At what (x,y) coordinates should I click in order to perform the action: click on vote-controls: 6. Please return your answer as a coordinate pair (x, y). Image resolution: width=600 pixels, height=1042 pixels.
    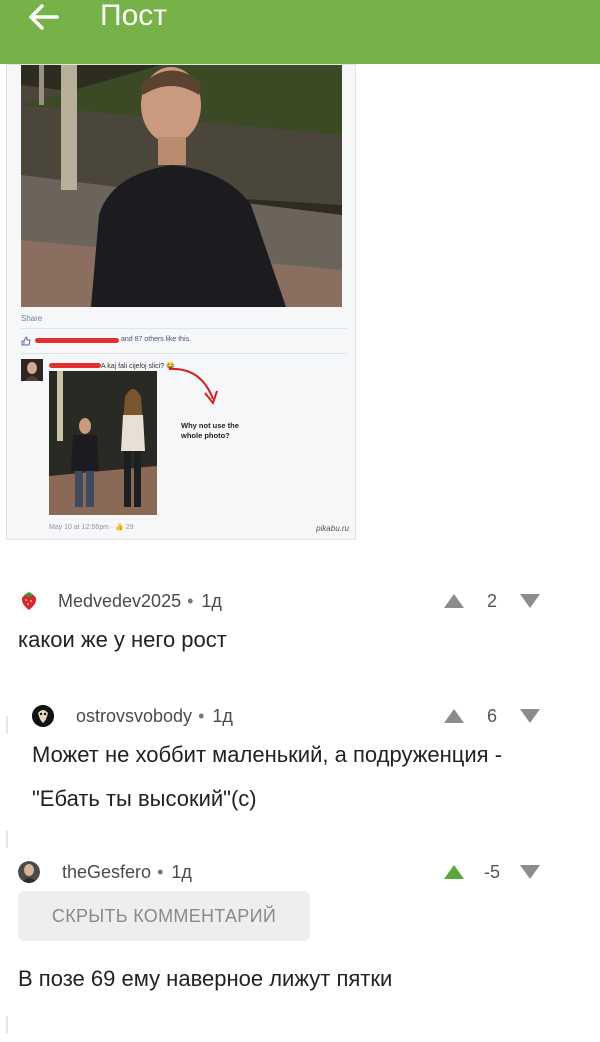
    Looking at the image, I should click on (492, 716).